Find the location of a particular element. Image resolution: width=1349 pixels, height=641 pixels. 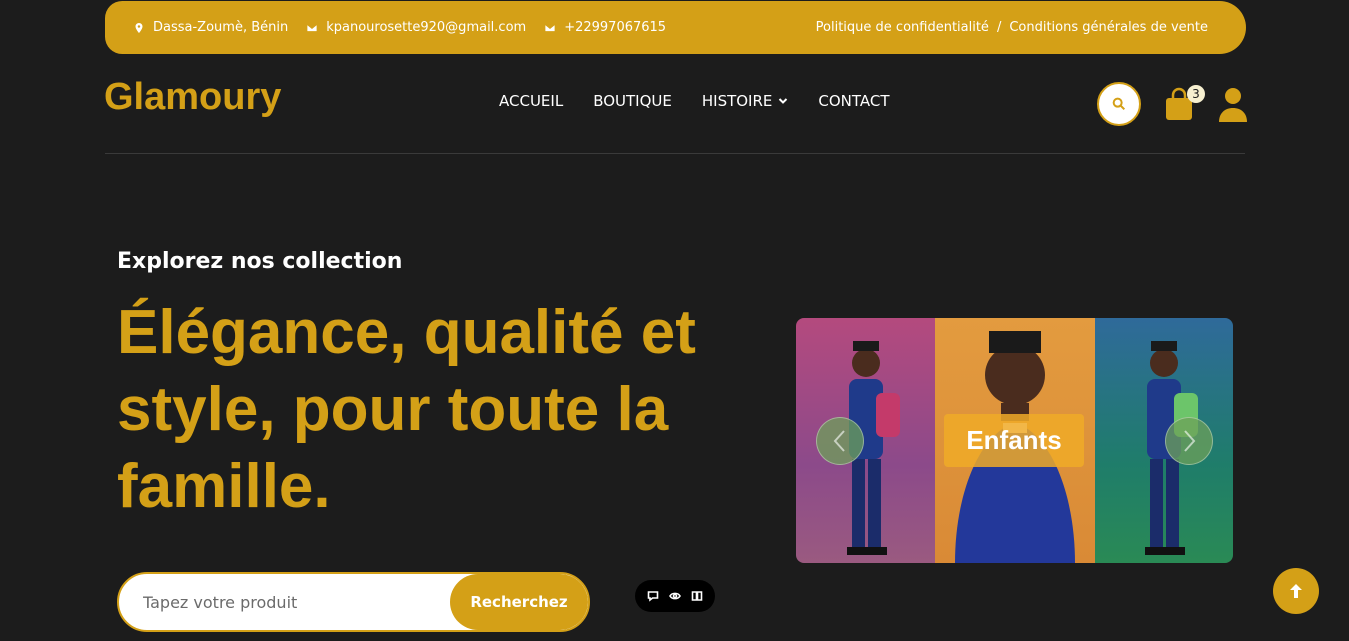

chevron-down-icon is located at coordinates (783, 101).